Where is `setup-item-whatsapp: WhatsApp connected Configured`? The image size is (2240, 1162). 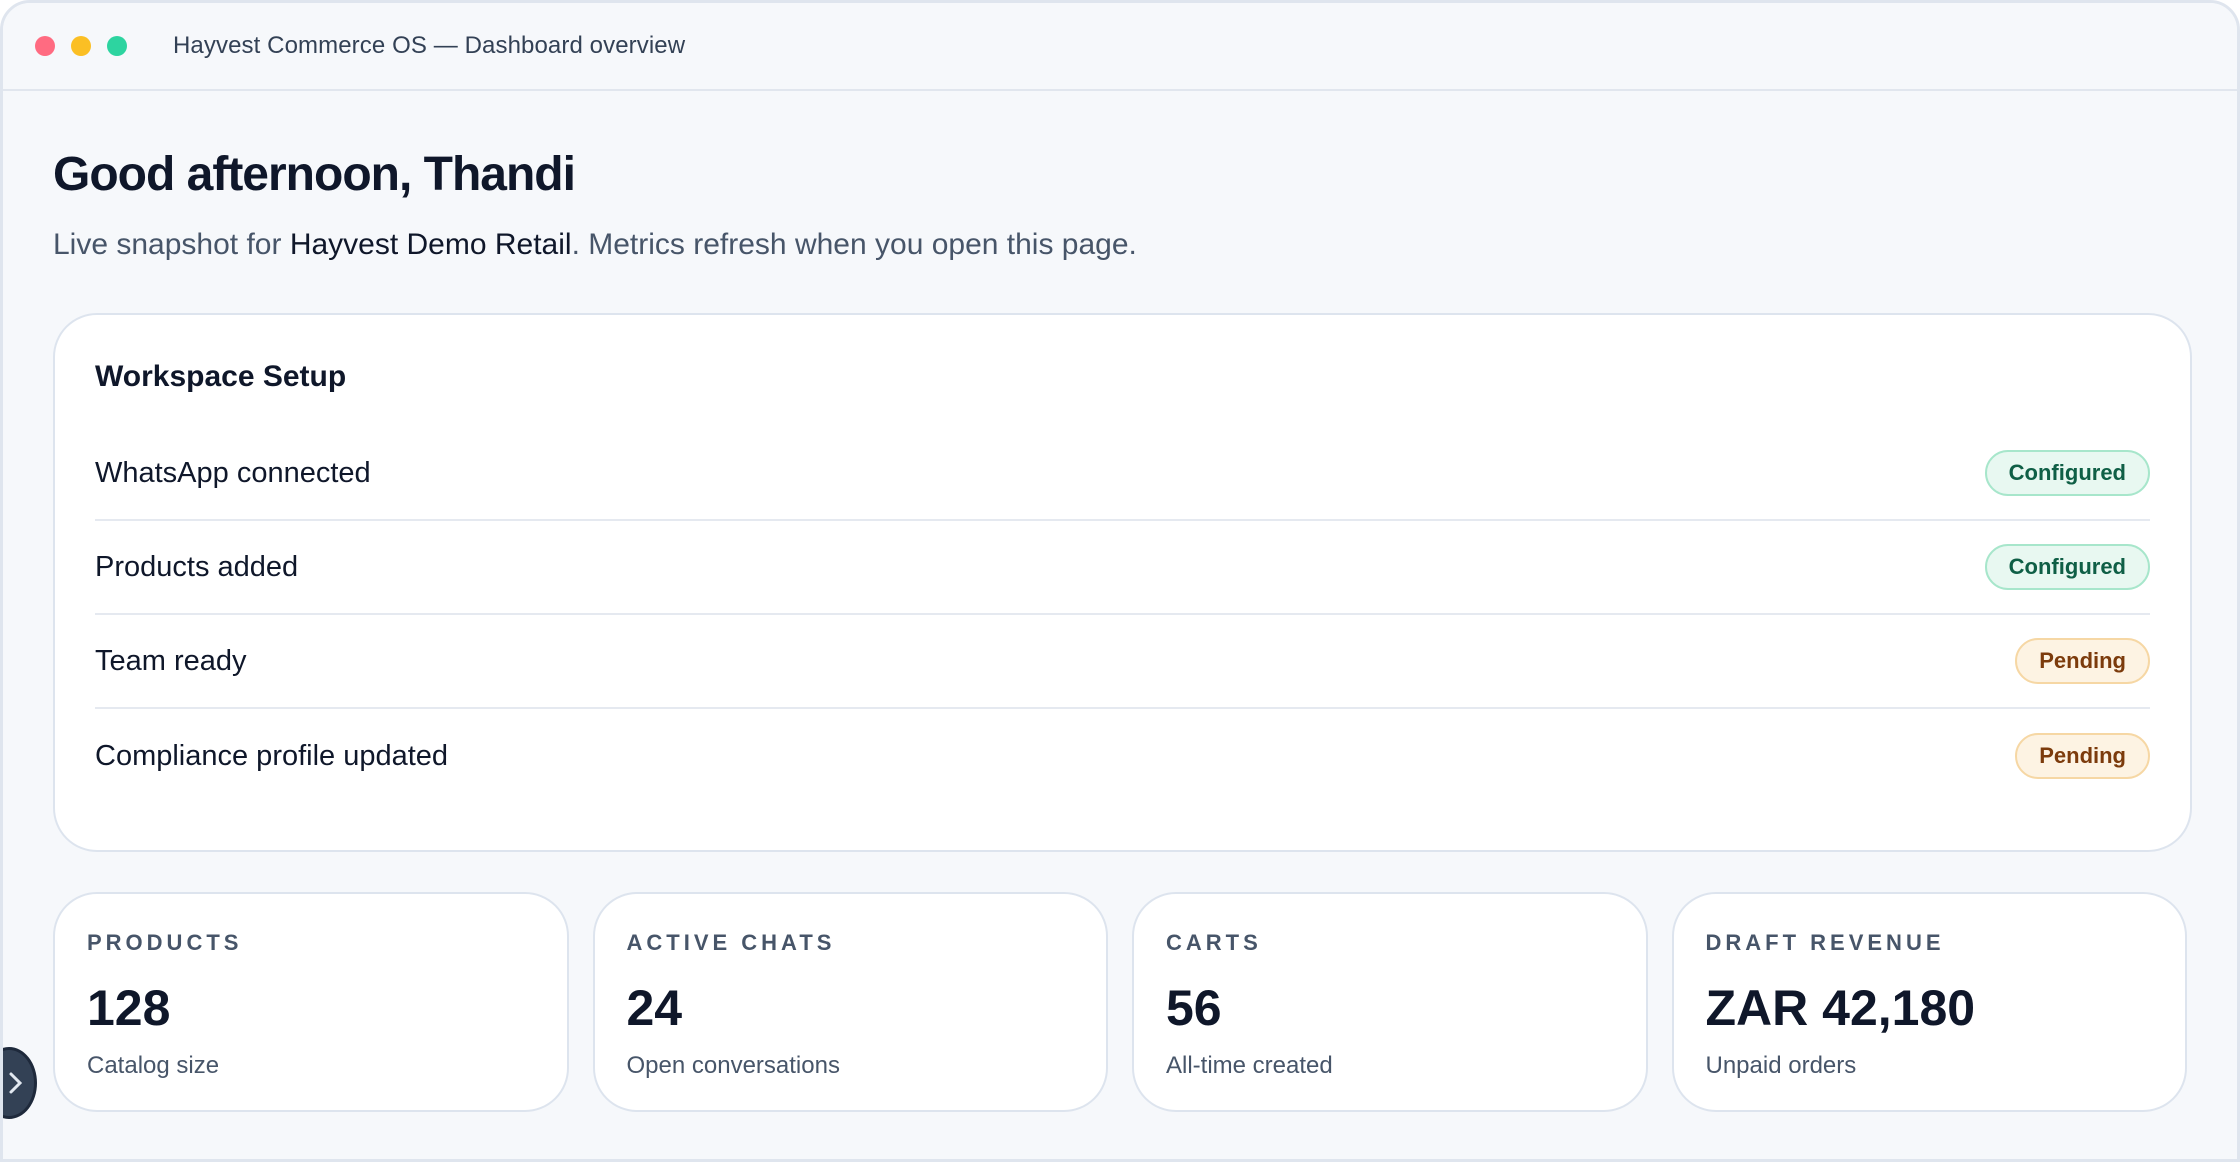
setup-item-whatsapp: WhatsApp connected Configured is located at coordinates (1122, 474).